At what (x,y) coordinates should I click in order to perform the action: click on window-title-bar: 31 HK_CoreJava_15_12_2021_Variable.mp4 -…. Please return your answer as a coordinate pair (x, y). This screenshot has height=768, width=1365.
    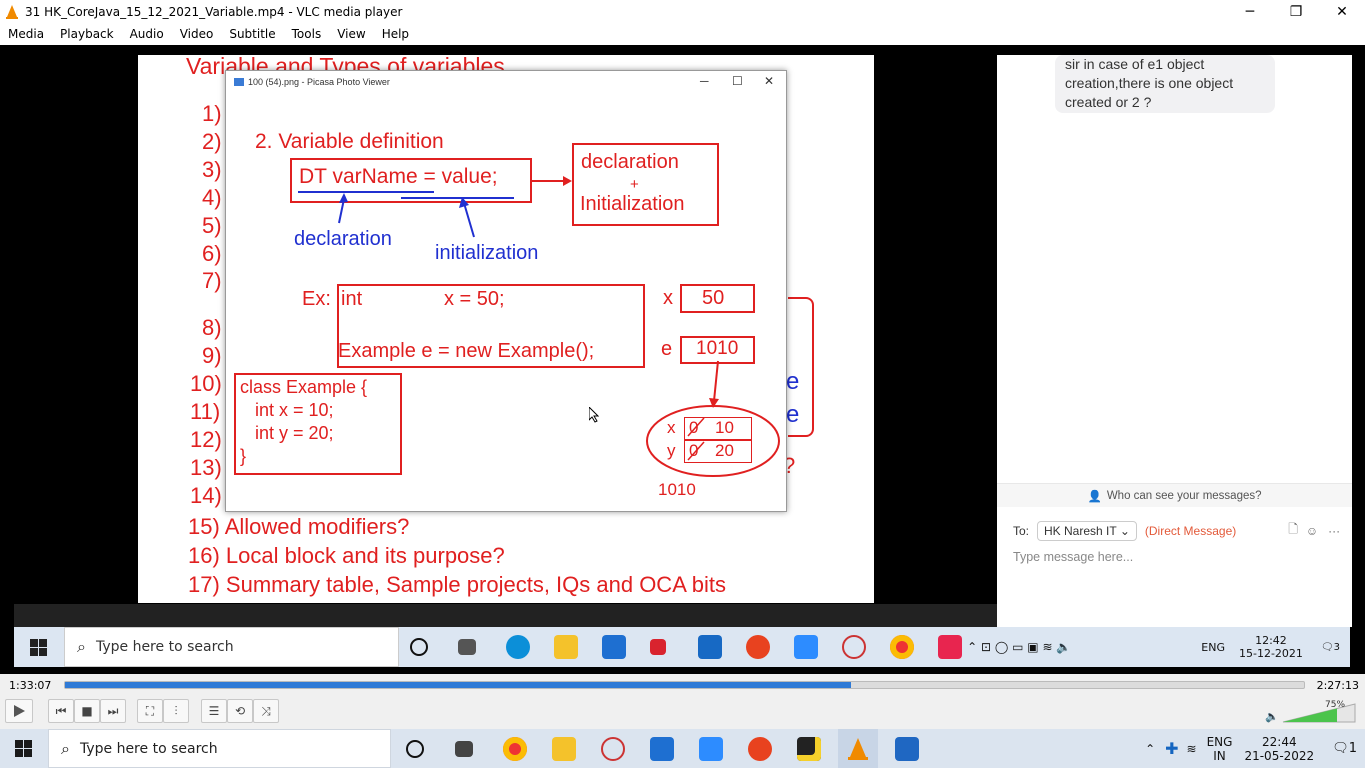
    Looking at the image, I should click on (682, 11).